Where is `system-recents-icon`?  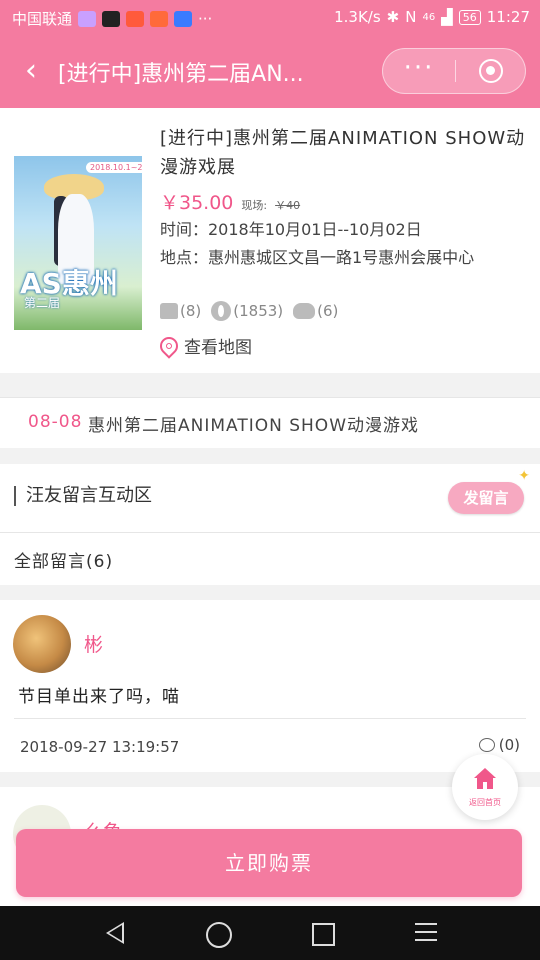 system-recents-icon is located at coordinates (323, 934).